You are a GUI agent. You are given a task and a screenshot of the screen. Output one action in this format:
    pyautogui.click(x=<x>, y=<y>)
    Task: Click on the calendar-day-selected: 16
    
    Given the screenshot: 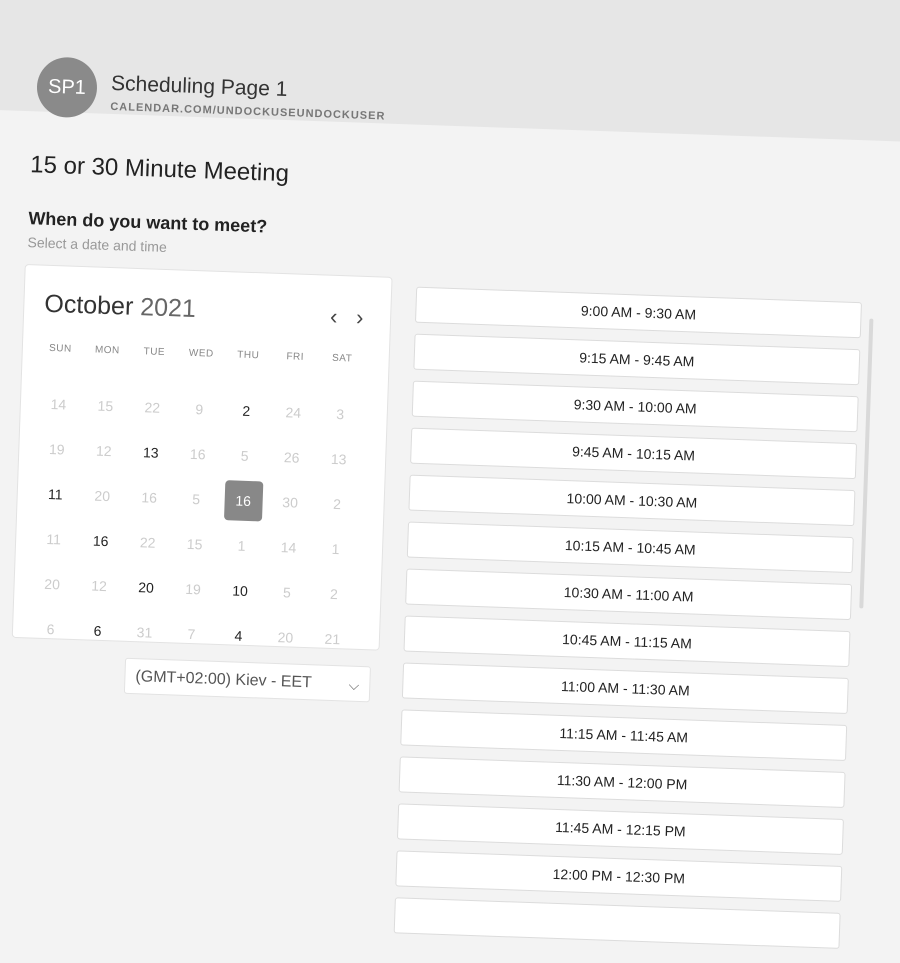 What is the action you would take?
    pyautogui.click(x=243, y=500)
    